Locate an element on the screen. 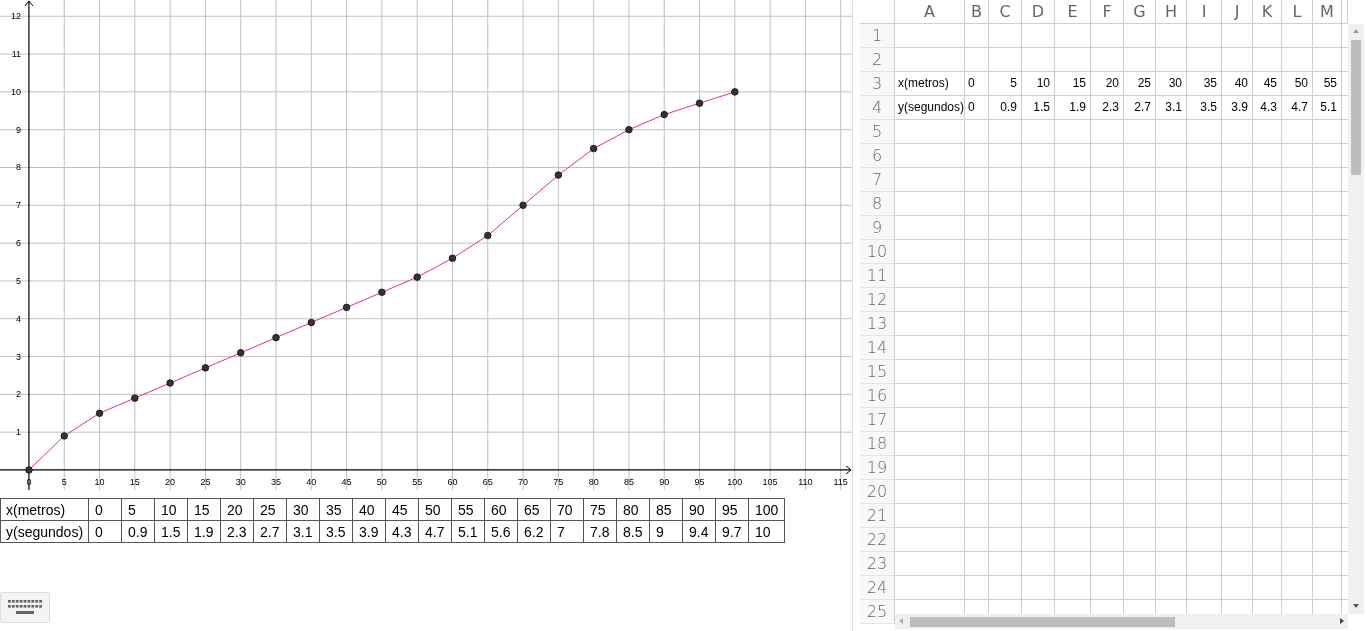 Image resolution: width=1366 pixels, height=631 pixels. horizontal-scrollbar is located at coordinates (1121, 621).